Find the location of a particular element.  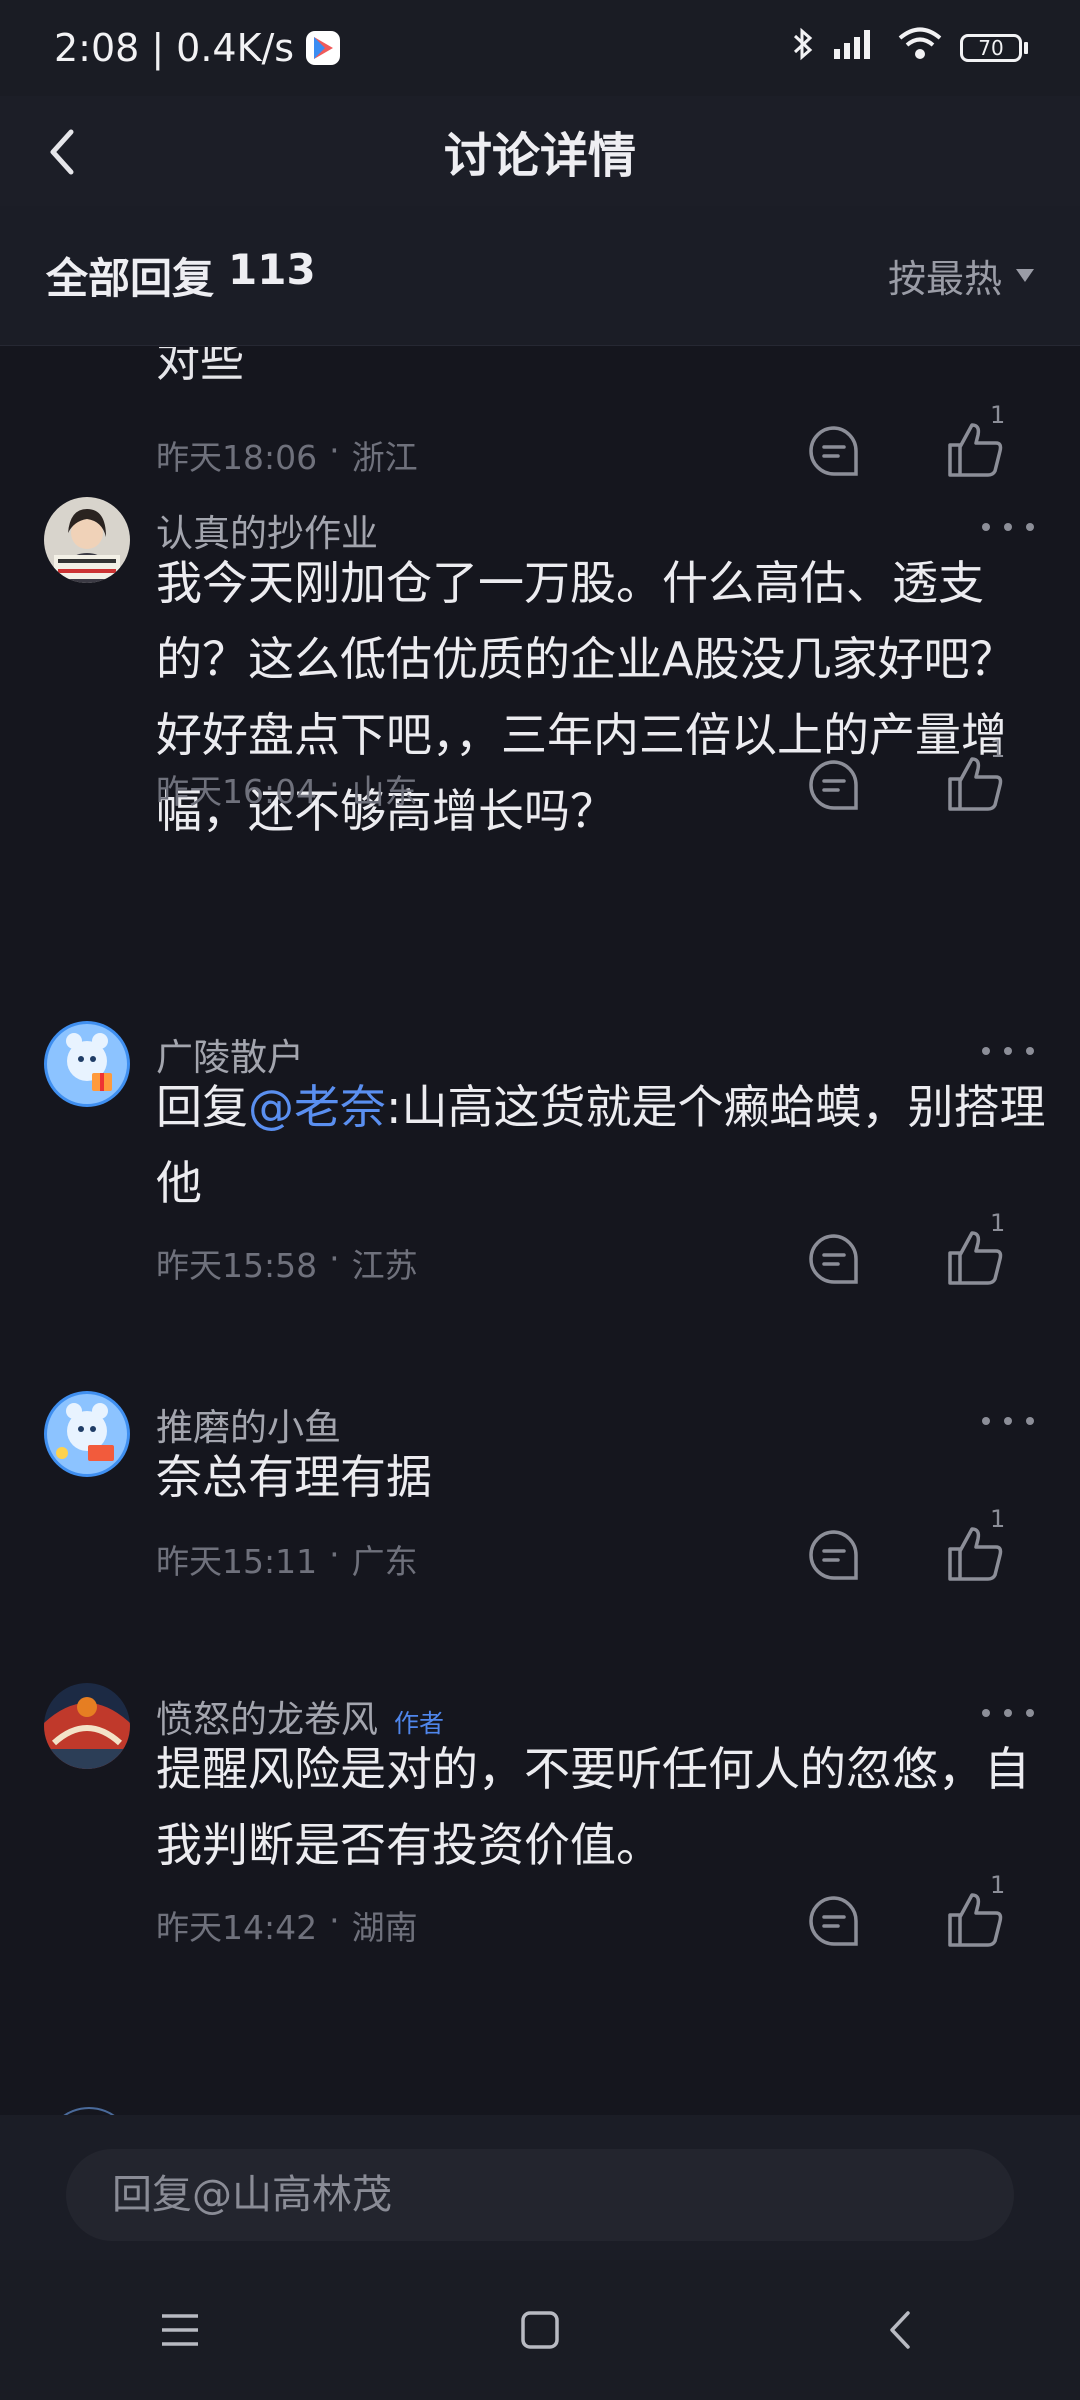

network-speed: 0.4K/s is located at coordinates (235, 48).